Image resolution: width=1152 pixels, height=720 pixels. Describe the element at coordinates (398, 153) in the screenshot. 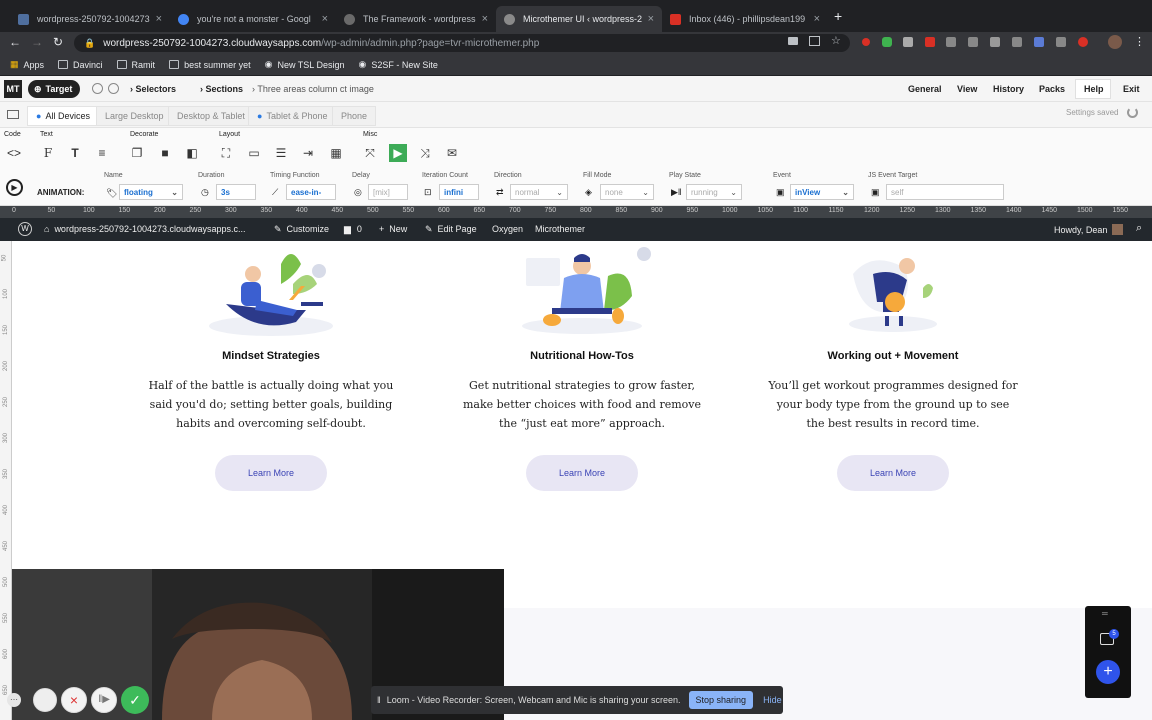

I see `animation-icon: ▶` at that location.